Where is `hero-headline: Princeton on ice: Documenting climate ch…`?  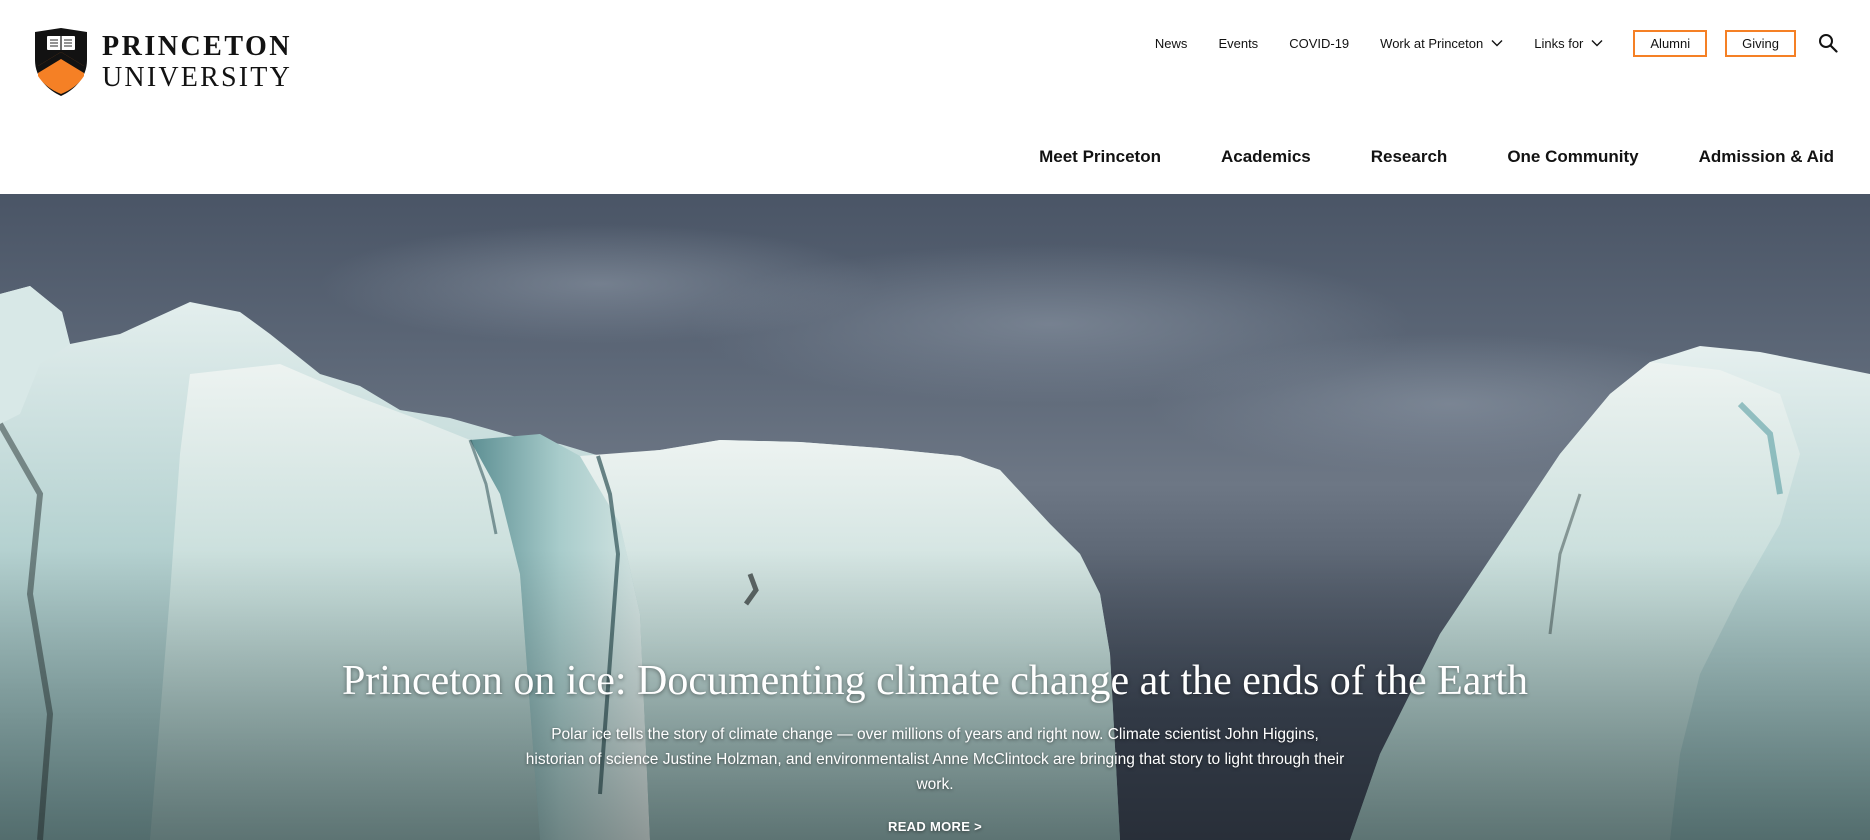 hero-headline: Princeton on ice: Documenting climate ch… is located at coordinates (935, 681).